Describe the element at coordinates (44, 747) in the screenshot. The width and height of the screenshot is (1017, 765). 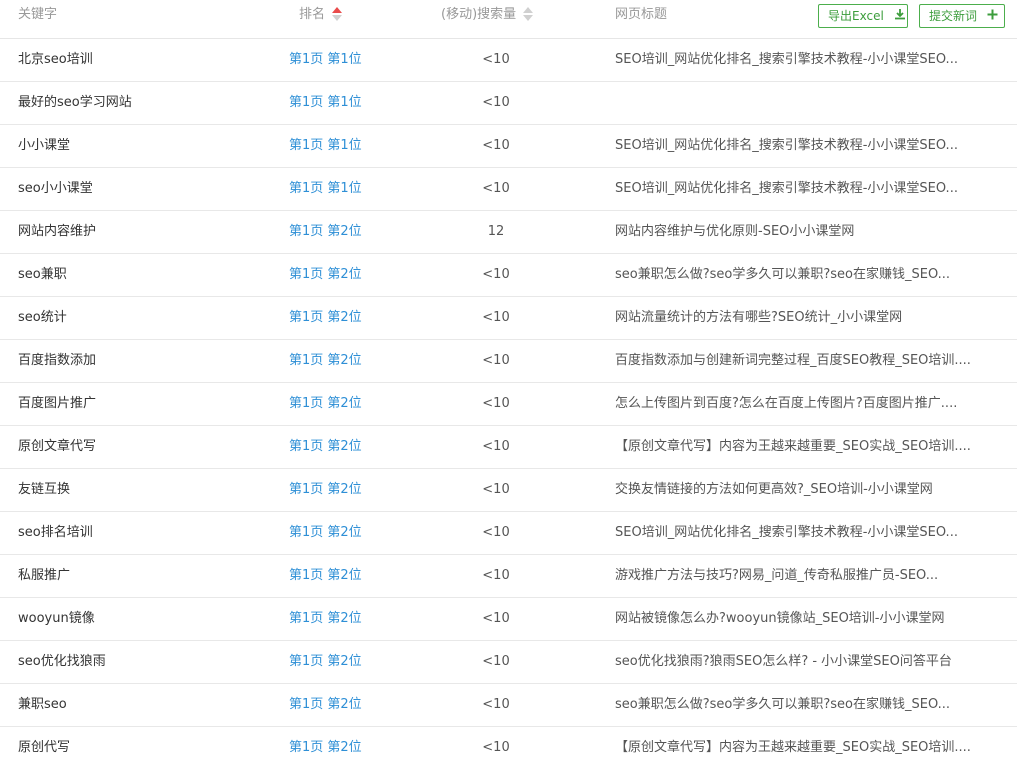
I see `keyword-cell: 原创代写` at that location.